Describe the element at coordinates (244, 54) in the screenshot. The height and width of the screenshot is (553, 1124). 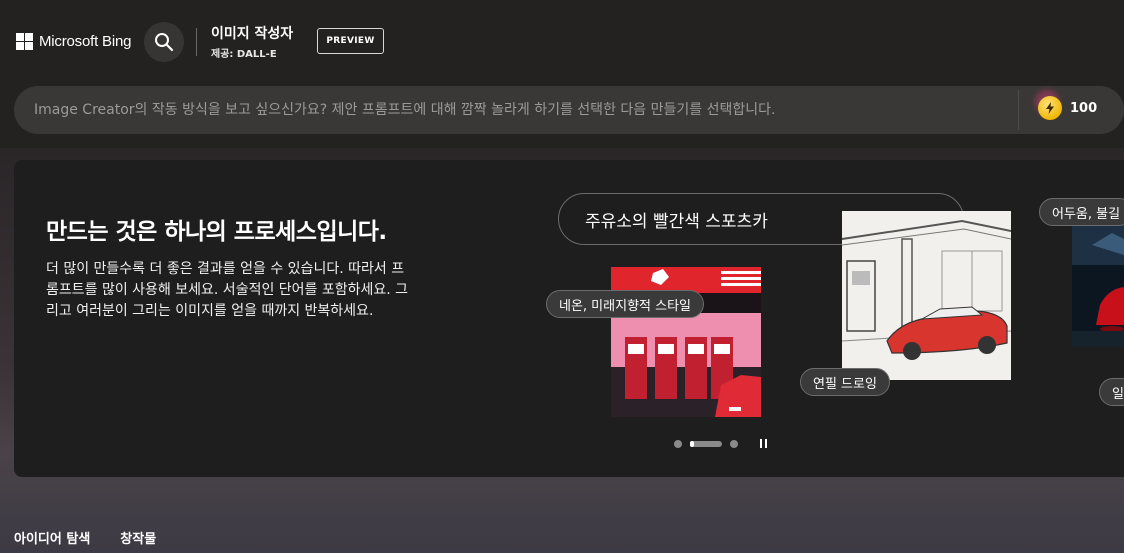
I see `app-subtitle: 제공: DALL-E` at that location.